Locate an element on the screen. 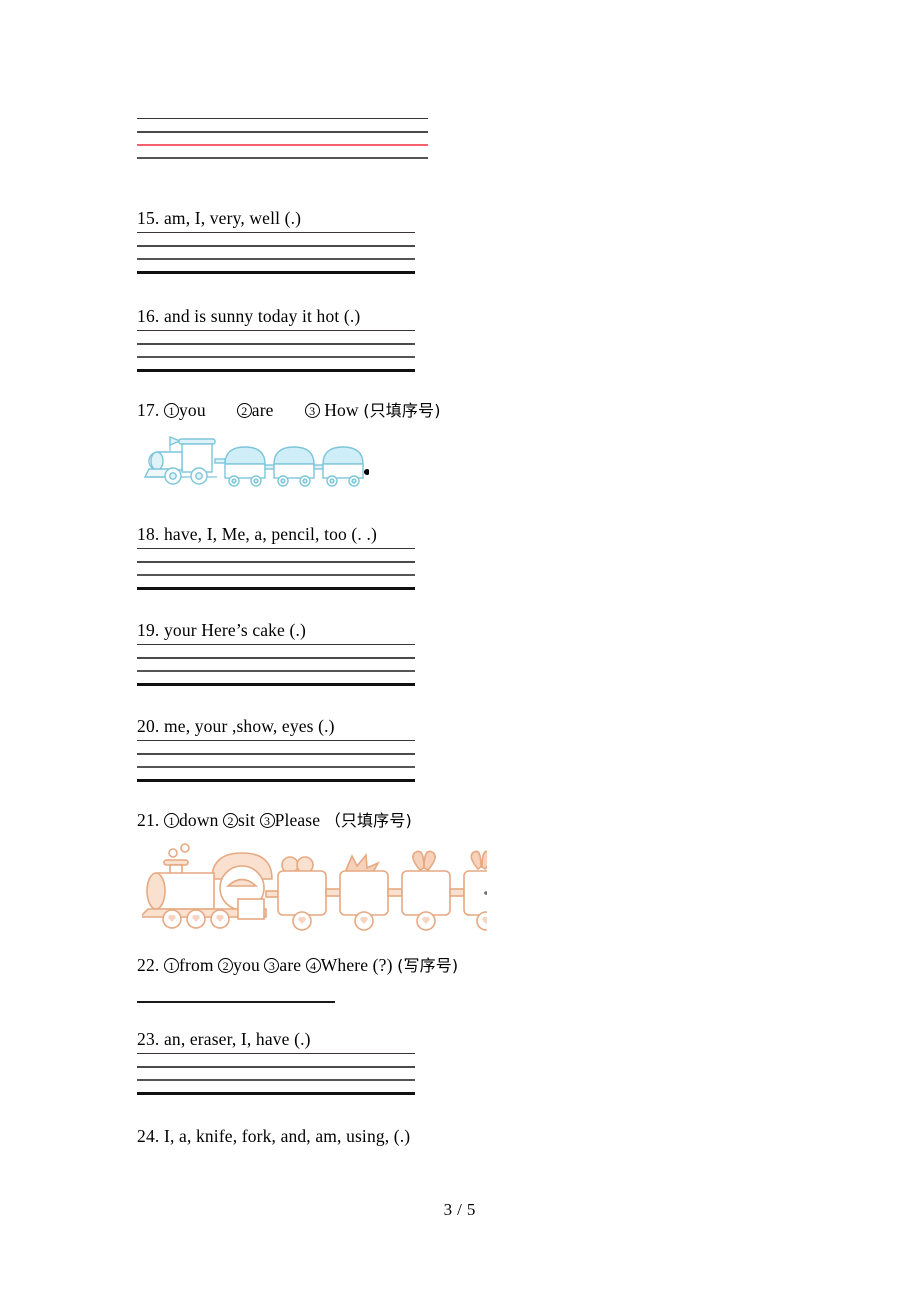 The height and width of the screenshot is (1302, 920). train-blue-illustration is located at coordinates (254, 459).